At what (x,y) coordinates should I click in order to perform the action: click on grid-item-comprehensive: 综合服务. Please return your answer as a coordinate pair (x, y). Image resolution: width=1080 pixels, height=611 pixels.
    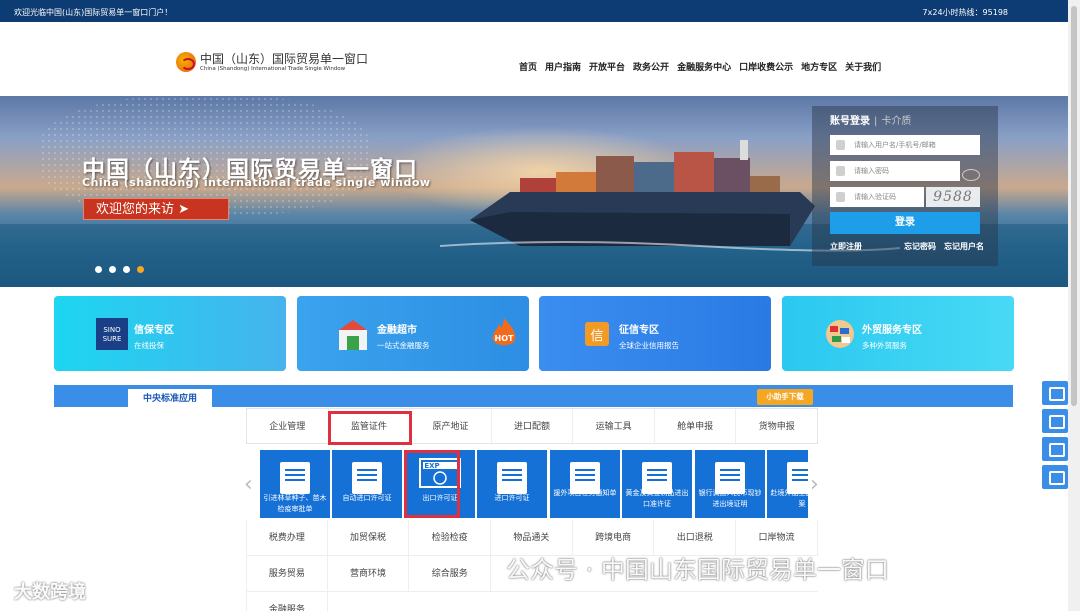
    Looking at the image, I should click on (450, 573).